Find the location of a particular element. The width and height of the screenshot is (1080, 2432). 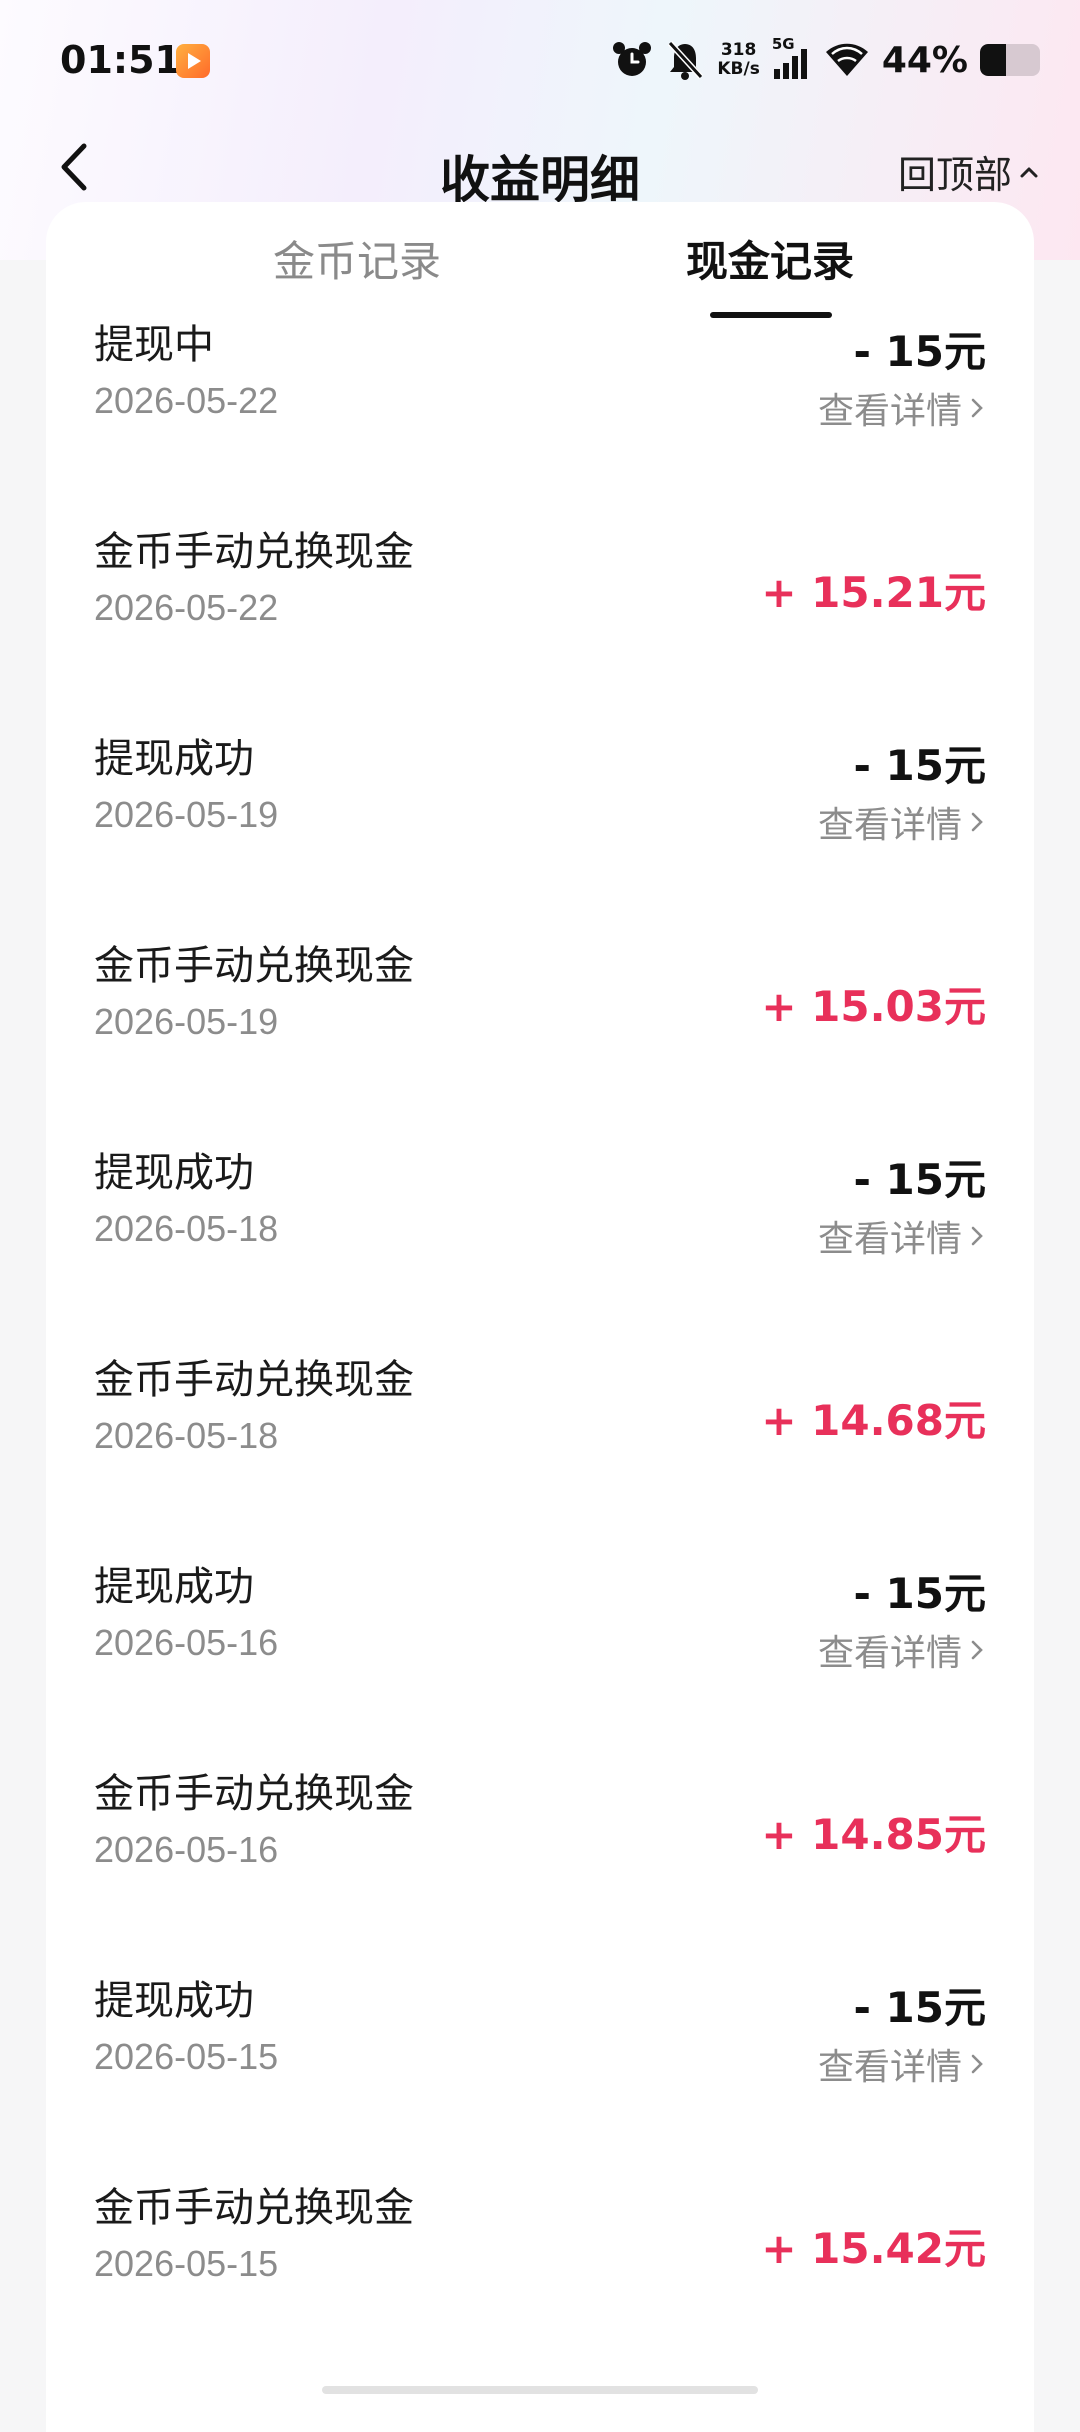

chevron-up-icon is located at coordinates (1029, 172).